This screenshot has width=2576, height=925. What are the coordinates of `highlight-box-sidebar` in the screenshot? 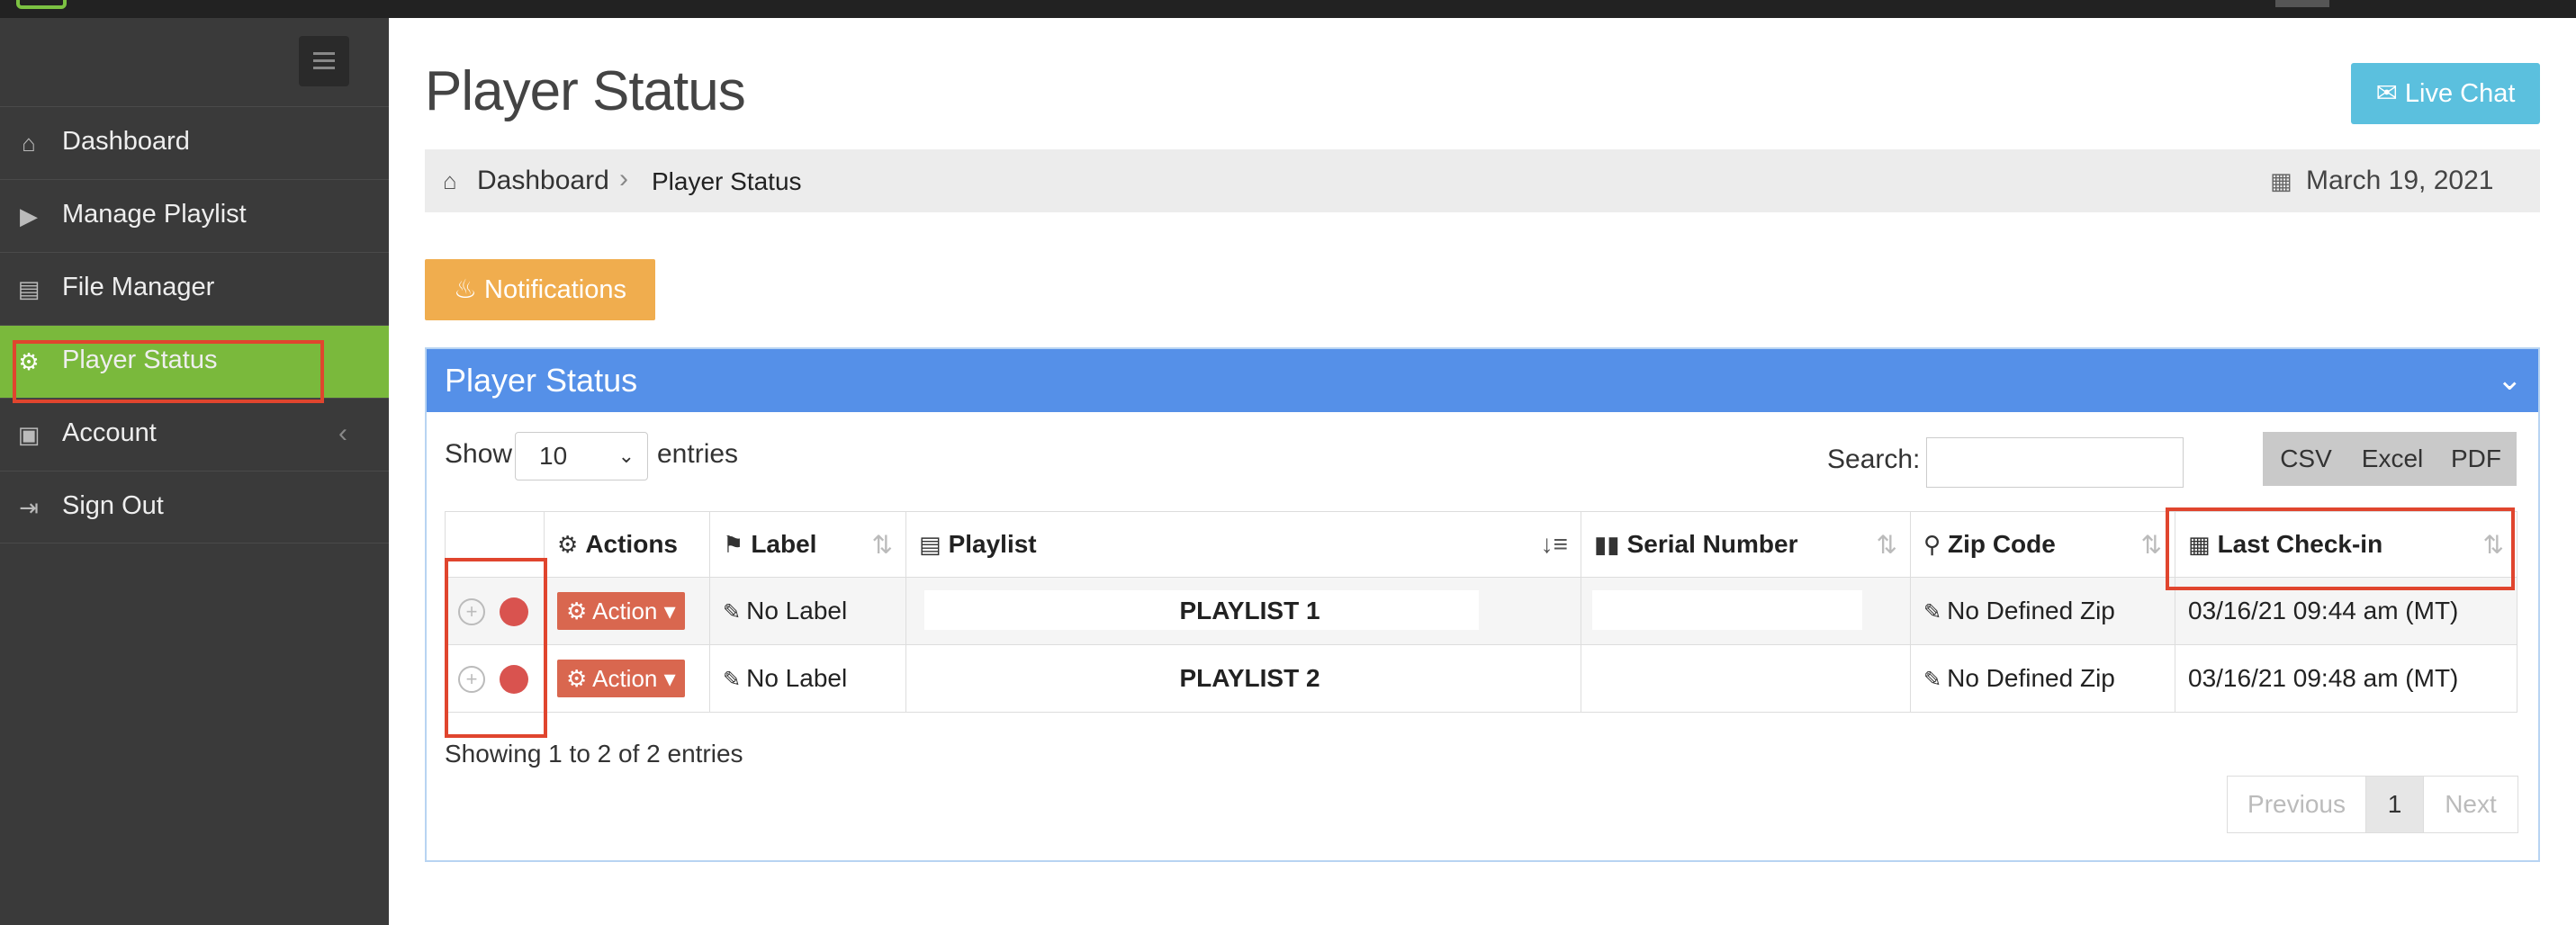 It's located at (168, 371).